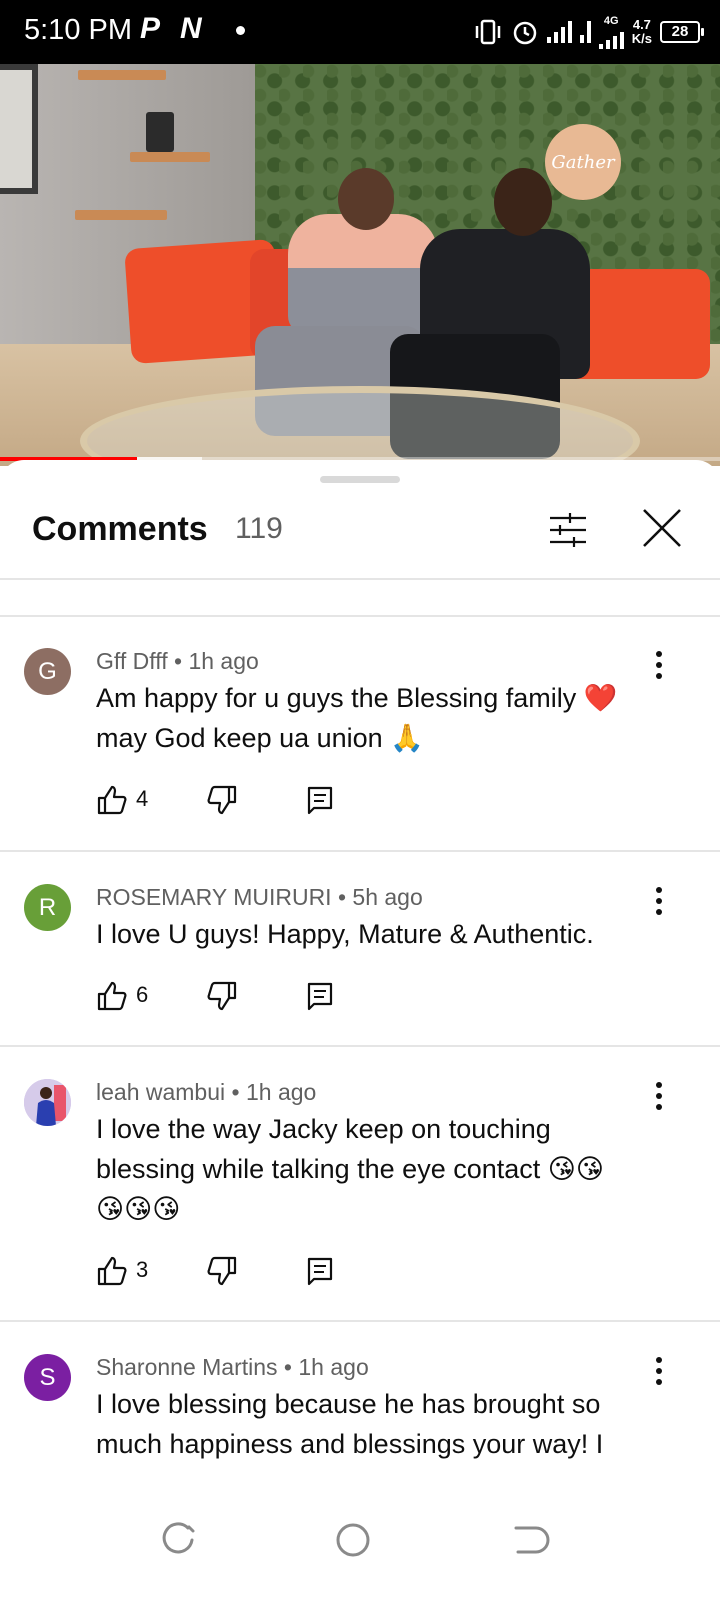 The width and height of the screenshot is (720, 1600). Describe the element at coordinates (260, 738) in the screenshot. I see `comment-text-line: may God keep ua union 🙏` at that location.